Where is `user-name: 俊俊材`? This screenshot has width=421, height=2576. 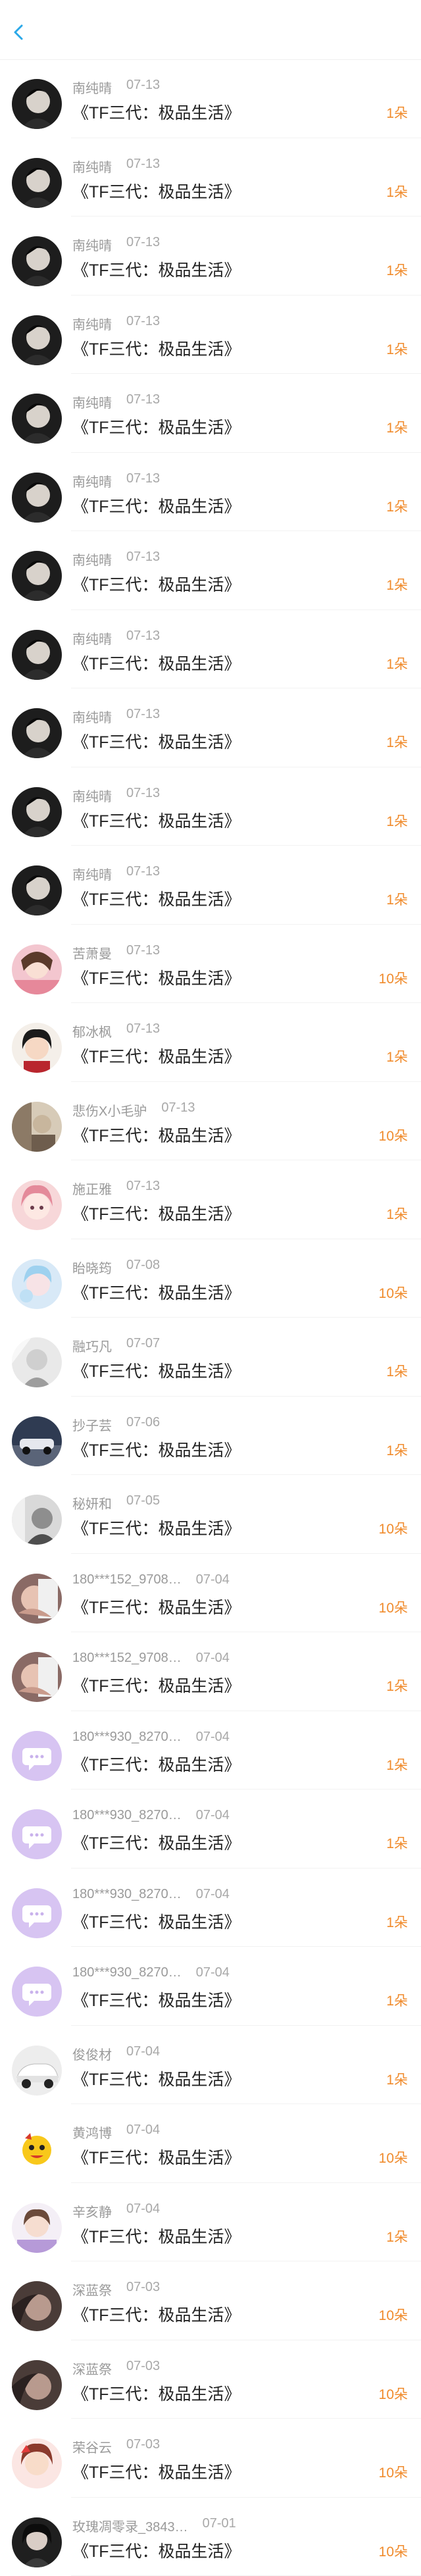
user-name: 俊俊材 is located at coordinates (92, 2053).